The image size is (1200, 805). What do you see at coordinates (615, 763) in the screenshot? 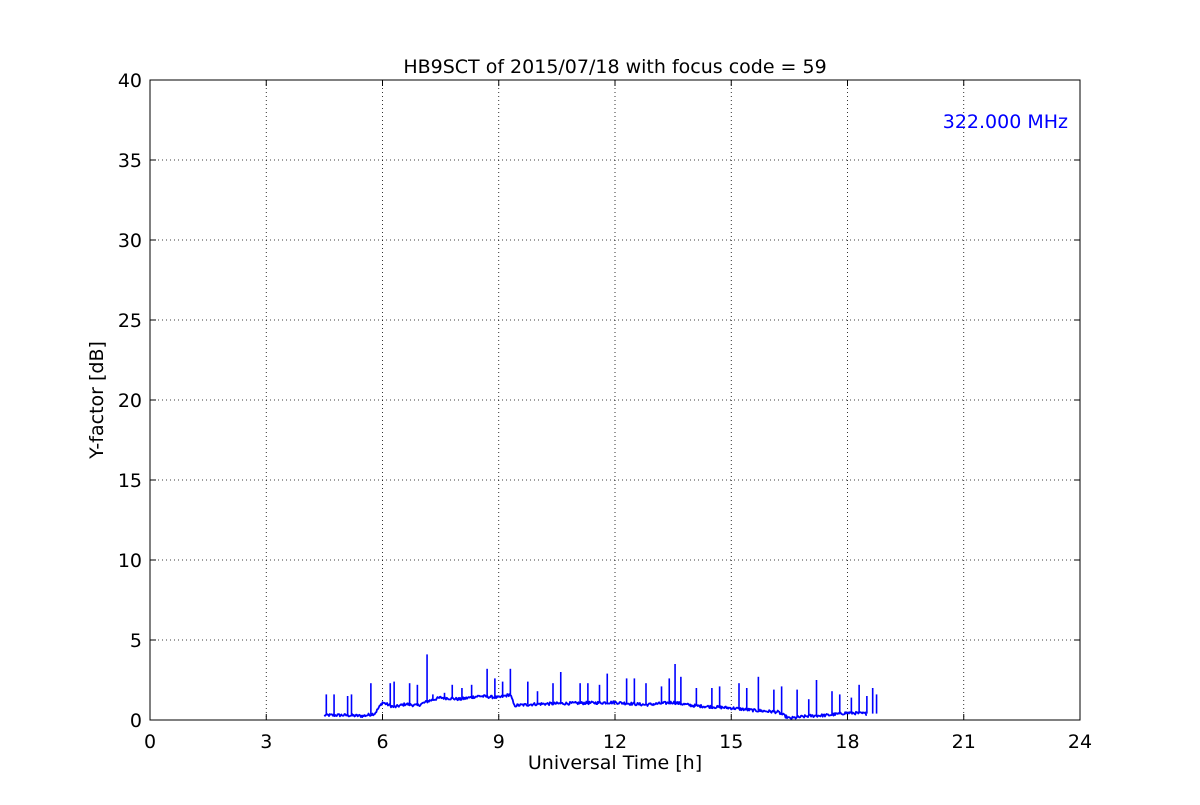
I see `x-axis-label: Universal Time [h]` at bounding box center [615, 763].